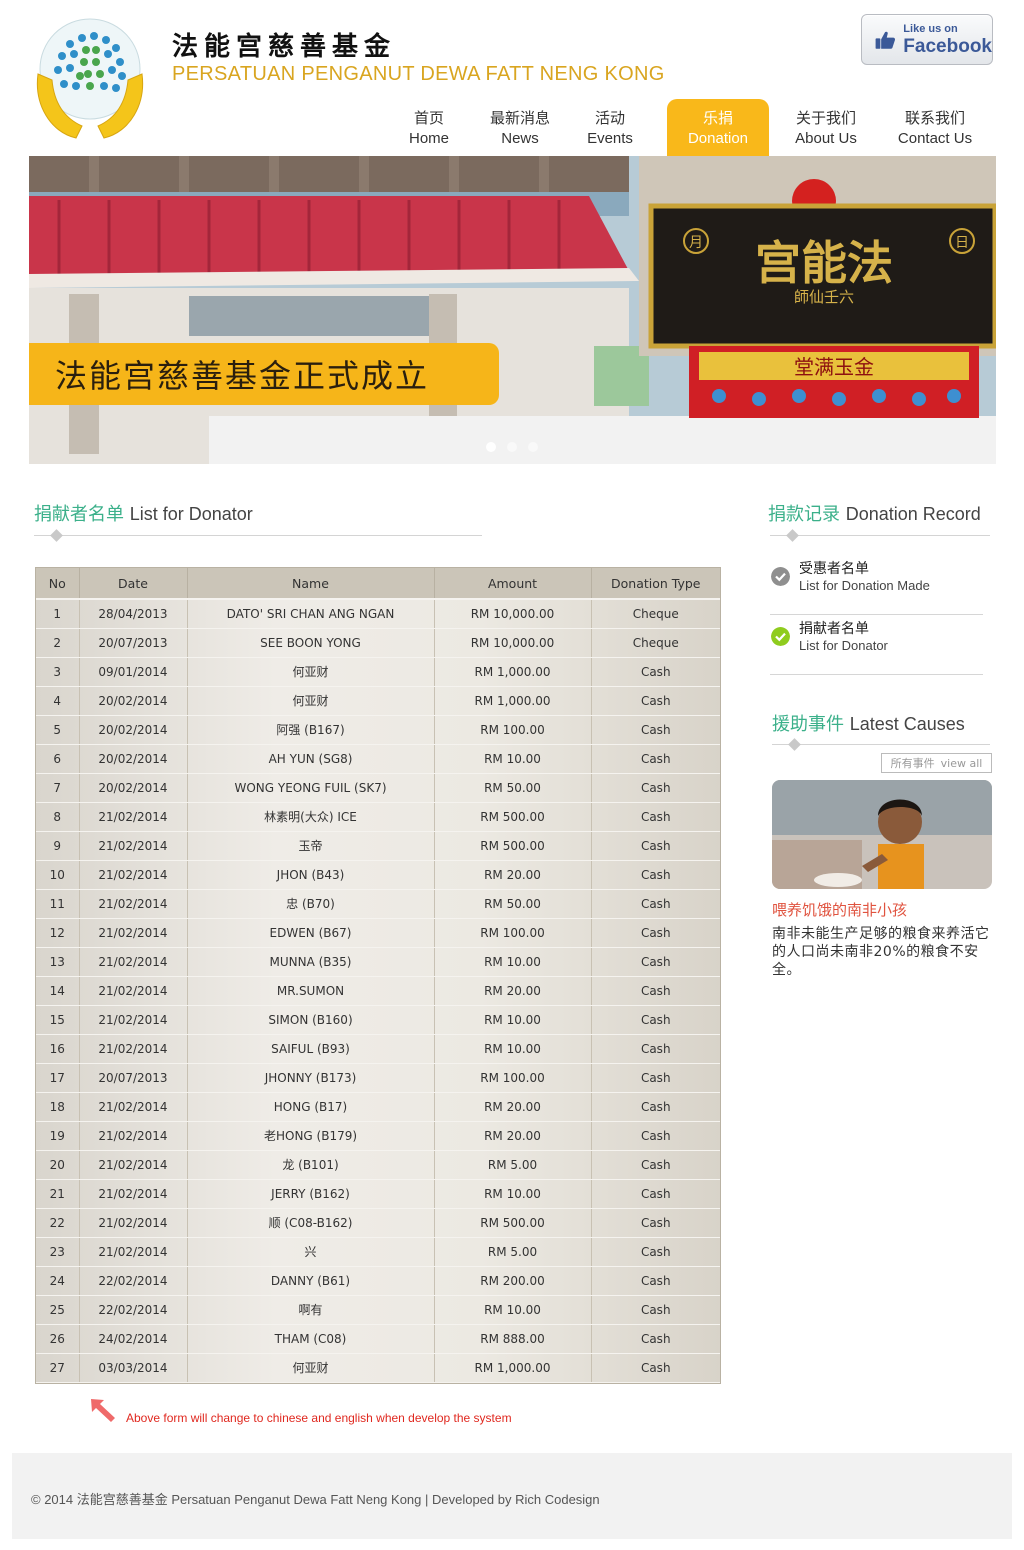 The height and width of the screenshot is (1550, 1024). I want to click on cell-no: 7, so click(58, 788).